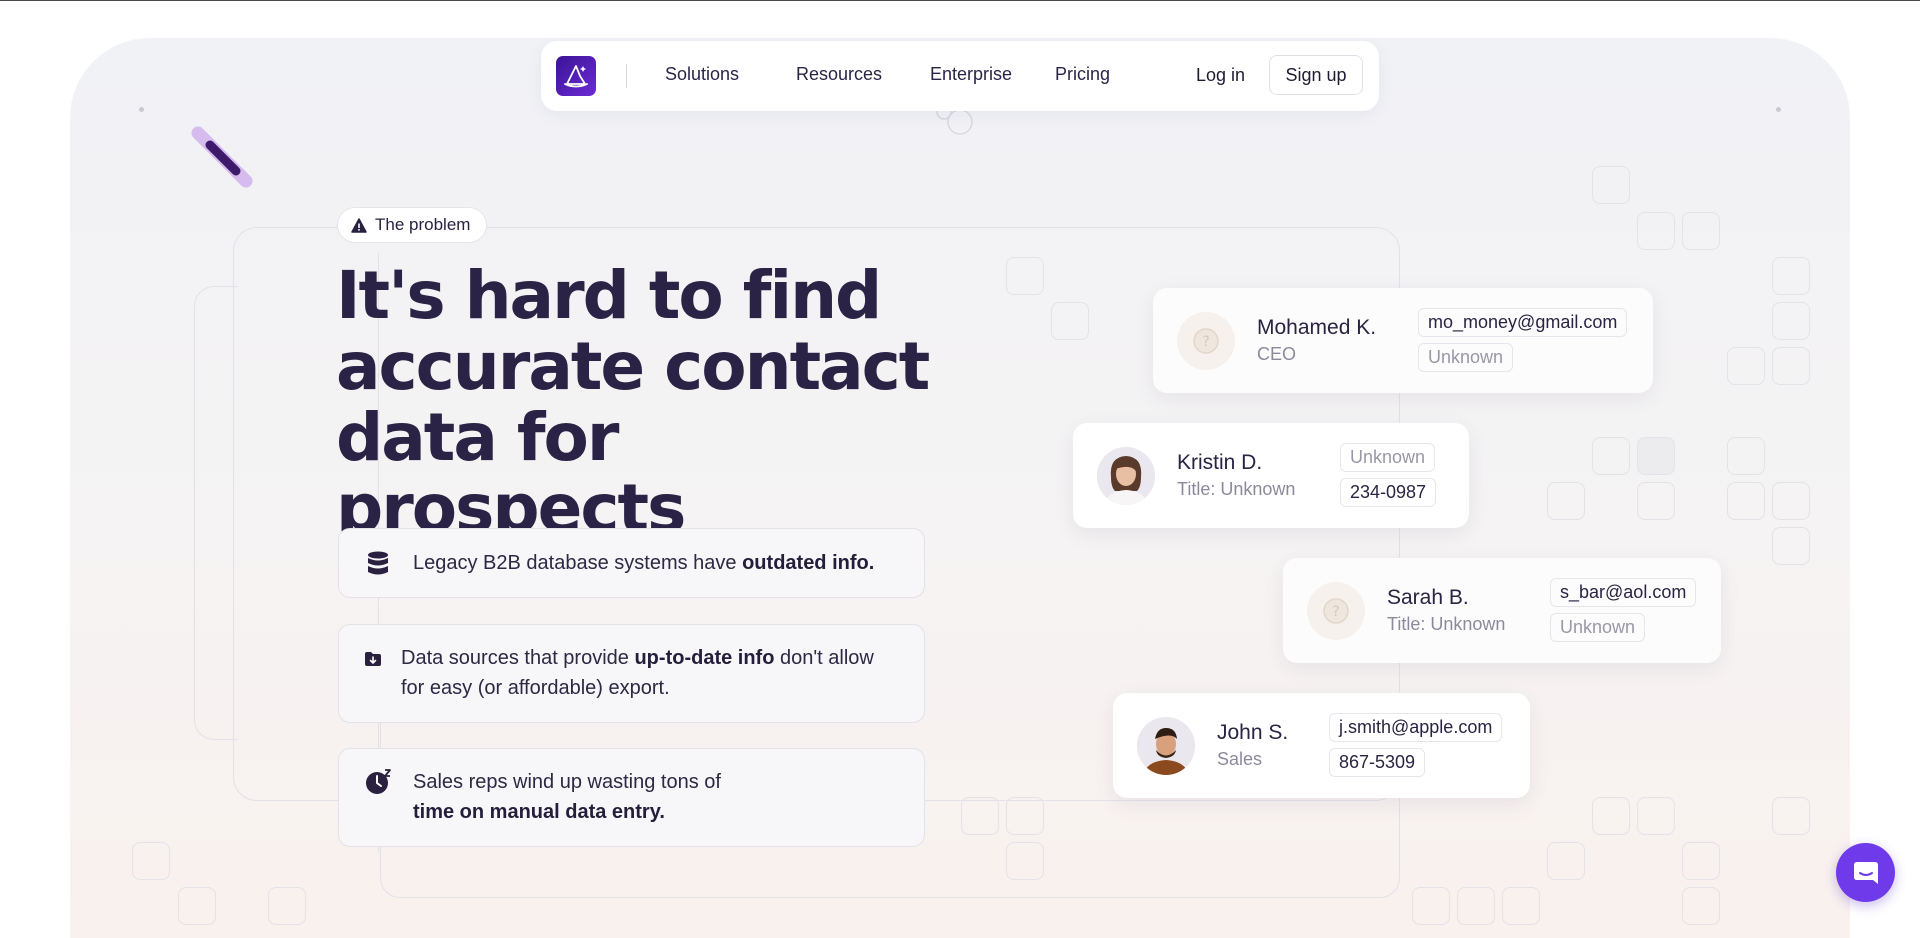 This screenshot has height=938, width=1920. I want to click on nav-item-solutions: Solutions, so click(702, 74).